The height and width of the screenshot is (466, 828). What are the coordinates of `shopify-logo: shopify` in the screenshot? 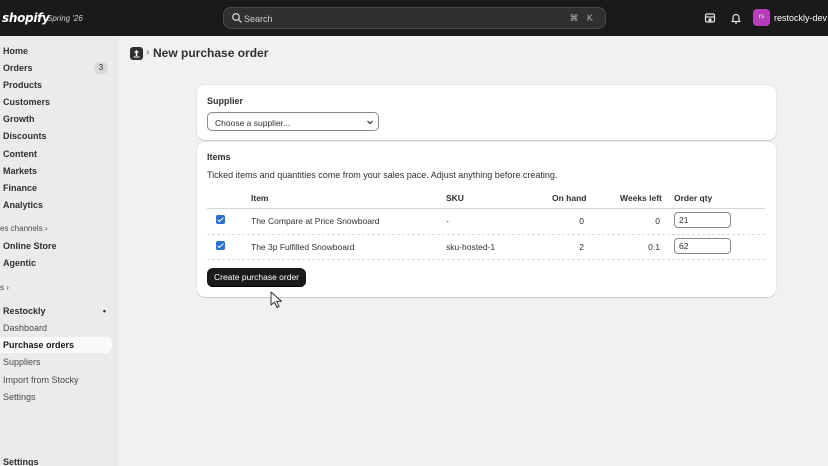 It's located at (26, 18).